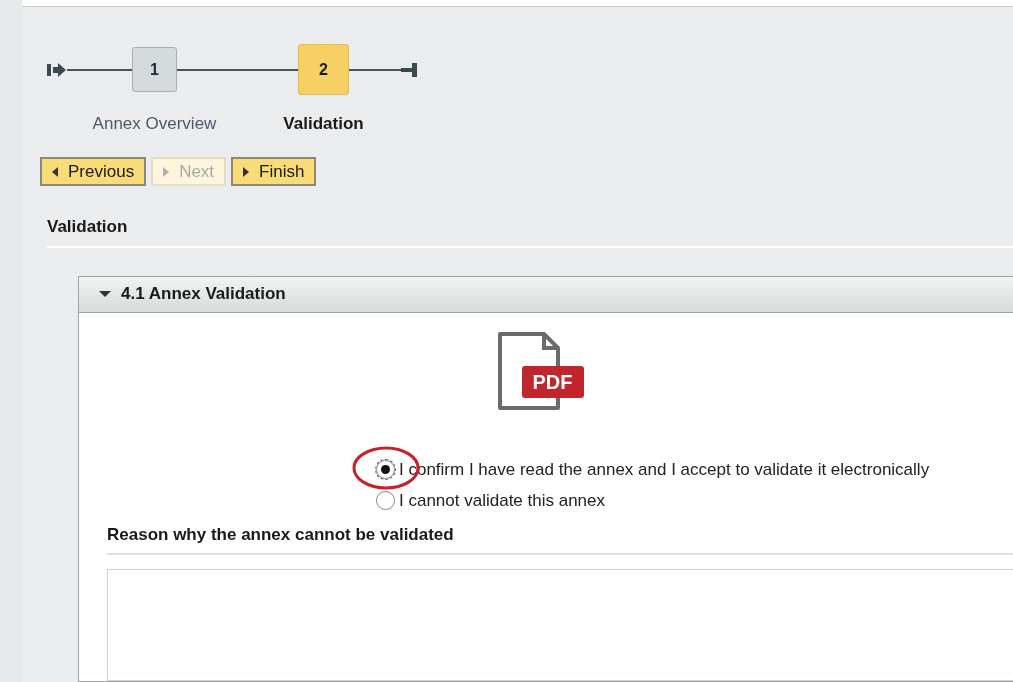 The width and height of the screenshot is (1013, 682). Describe the element at coordinates (409, 69) in the screenshot. I see `end-icon` at that location.